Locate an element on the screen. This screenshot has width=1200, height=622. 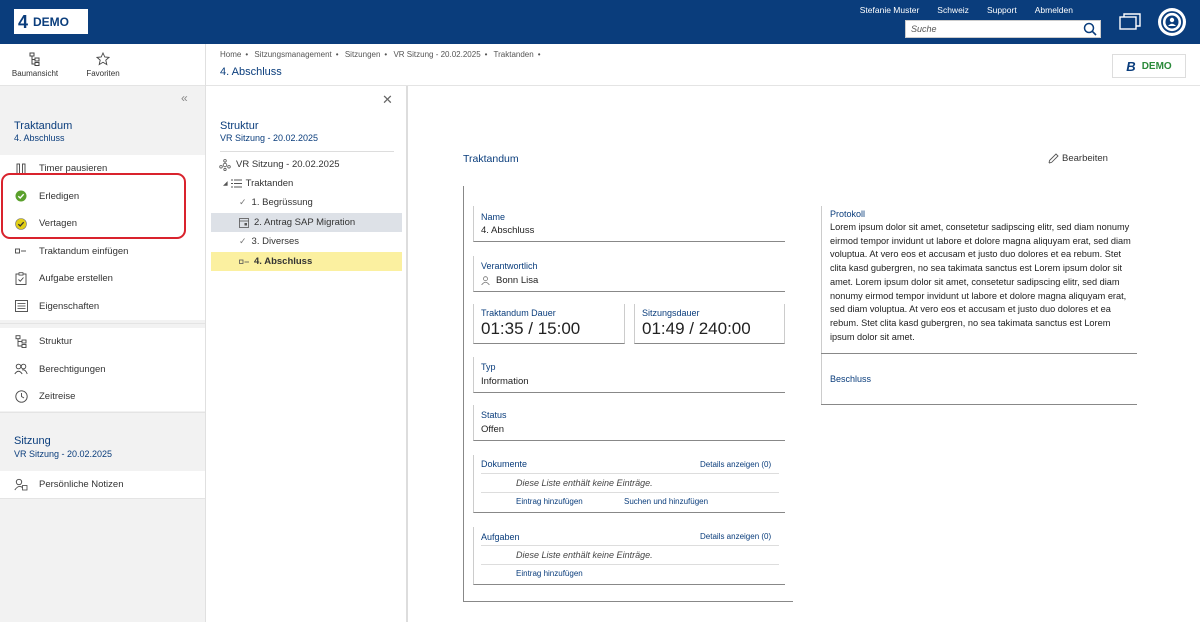
menu-berechtigungen: Berechtigungen is located at coordinates (102, 370).